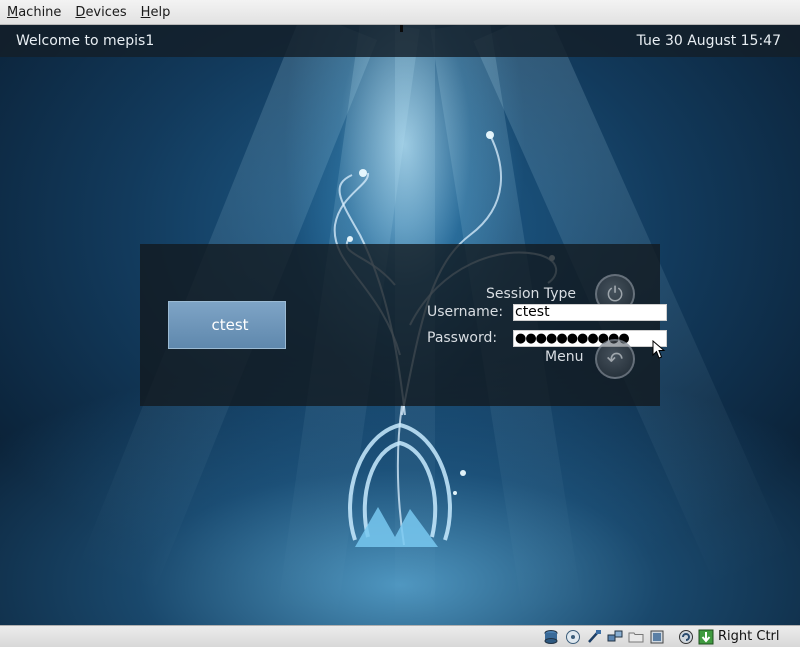 The height and width of the screenshot is (647, 800). Describe the element at coordinates (594, 637) in the screenshot. I see `usb-icon` at that location.